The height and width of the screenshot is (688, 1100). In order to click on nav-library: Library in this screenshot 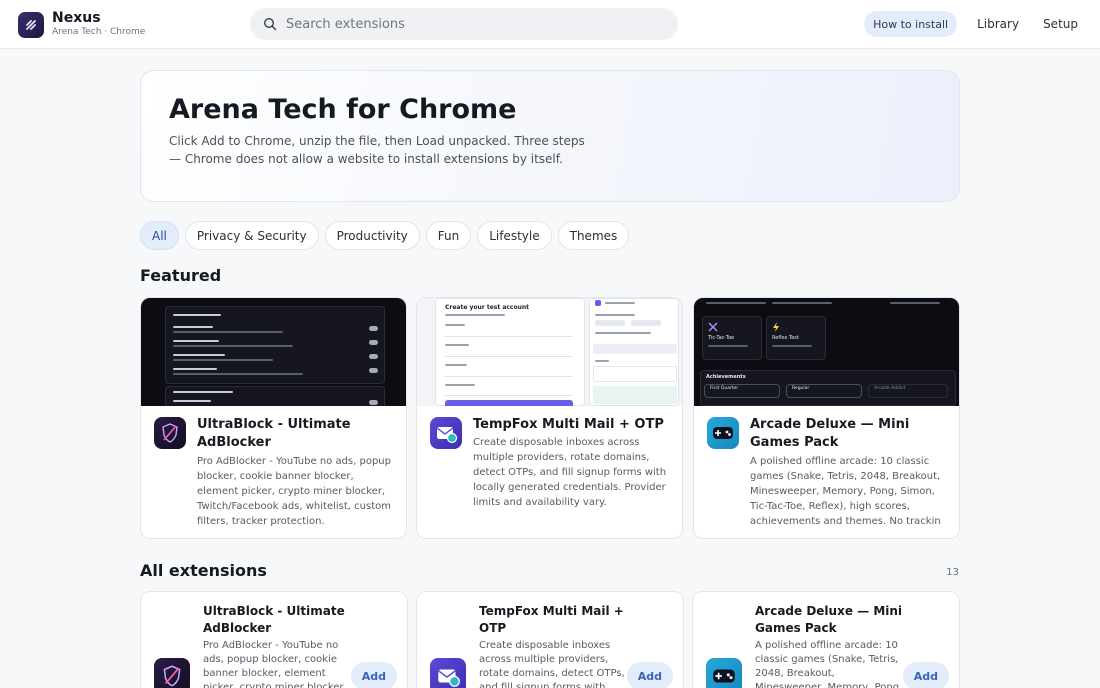, I will do `click(998, 24)`.